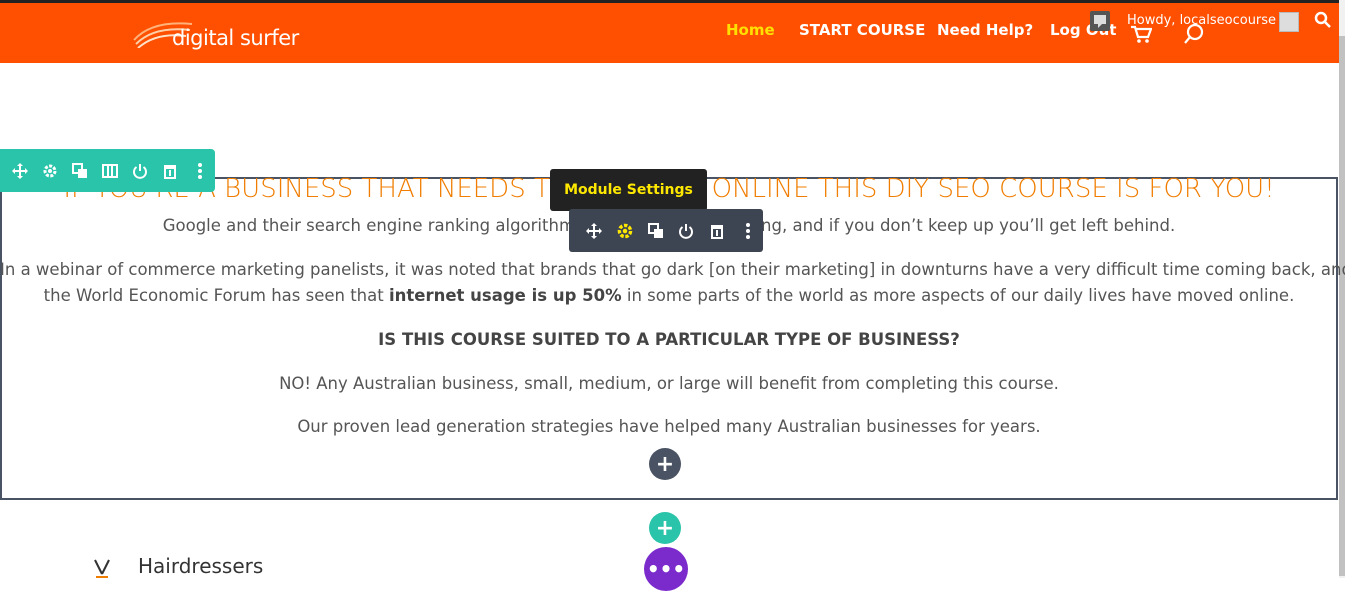 Image resolution: width=1345 pixels, height=591 pixels. What do you see at coordinates (505, 295) in the screenshot?
I see `paragraph-2-bold: internet usage is up 50%` at bounding box center [505, 295].